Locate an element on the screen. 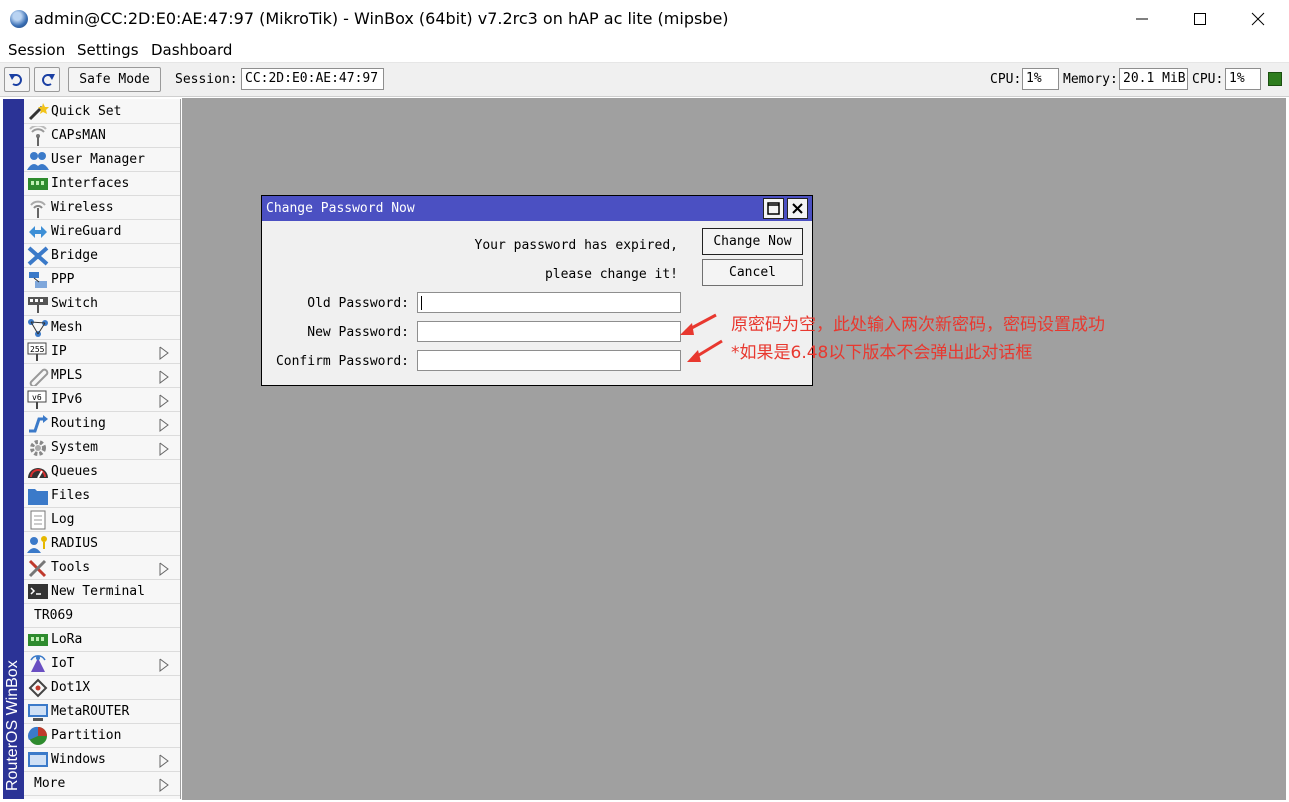 This screenshot has width=1289, height=802. memory-value: 20.1 MiB is located at coordinates (1153, 79).